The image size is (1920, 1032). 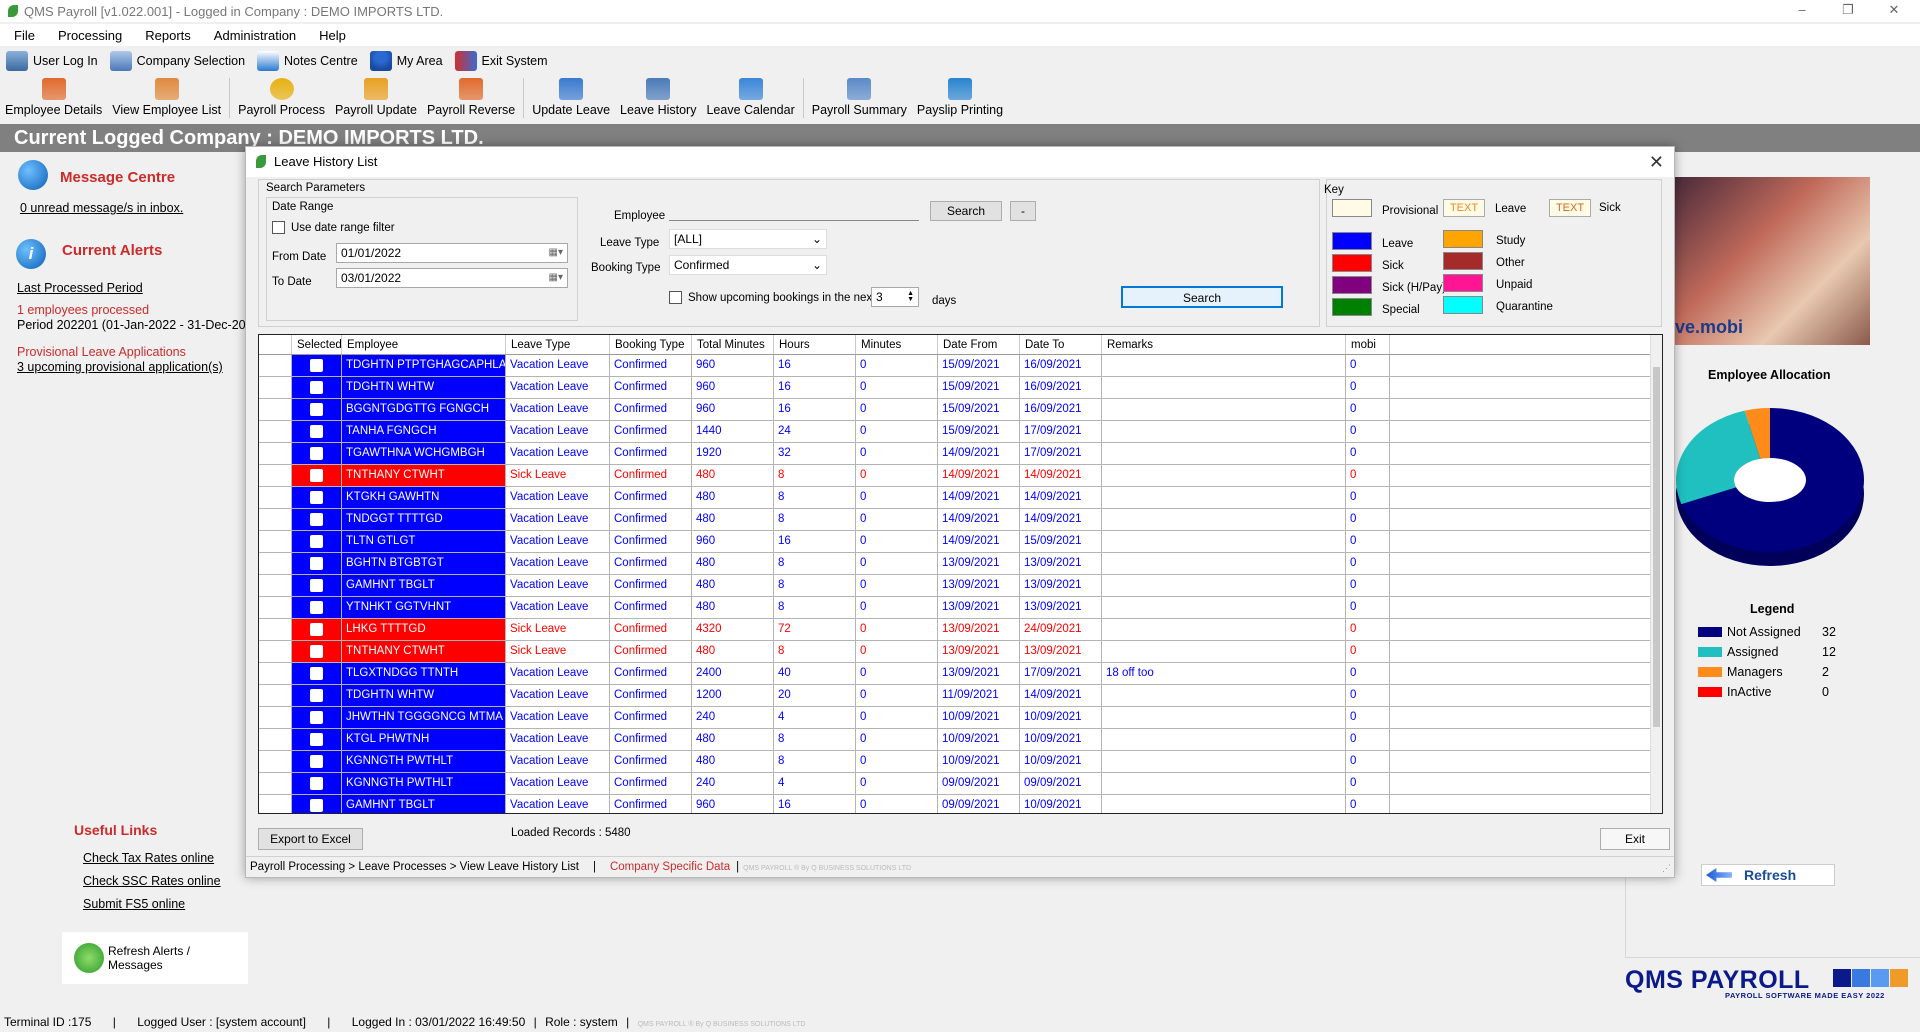 I want to click on menu-processing: Processing, so click(x=87, y=35).